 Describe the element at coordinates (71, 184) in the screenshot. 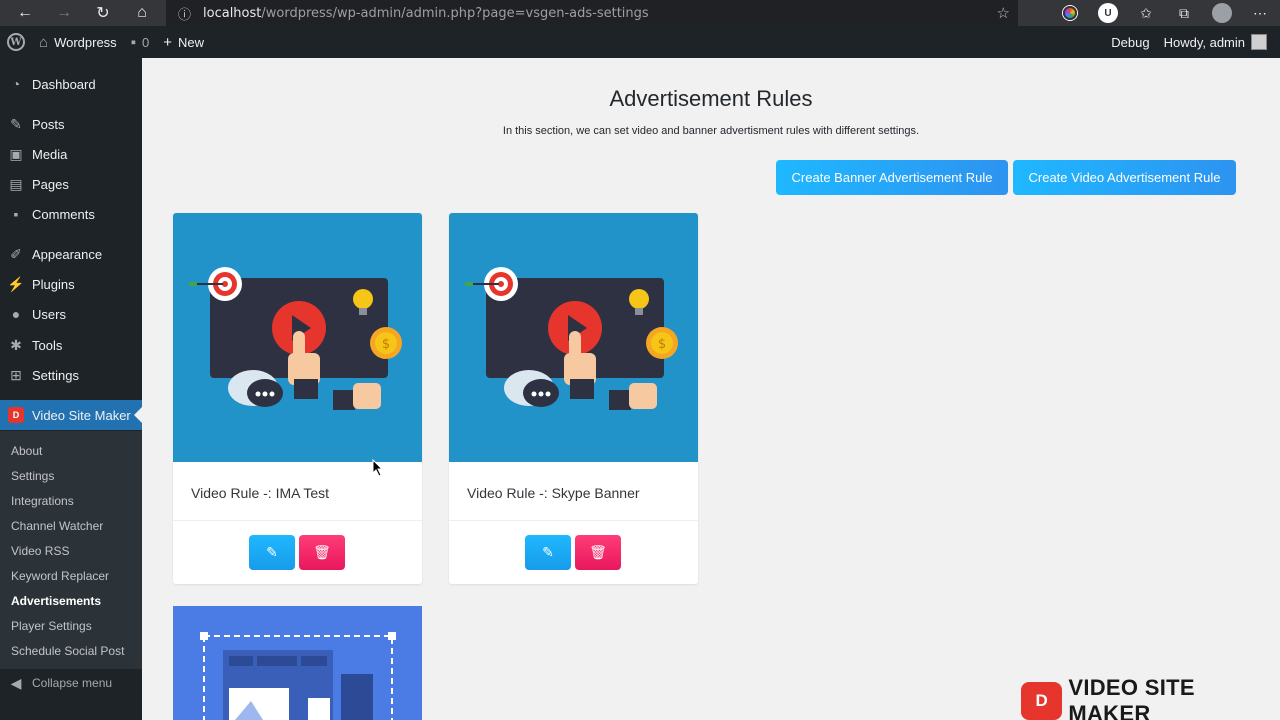

I see `sidebar-item-pages: ▤ Pages` at that location.